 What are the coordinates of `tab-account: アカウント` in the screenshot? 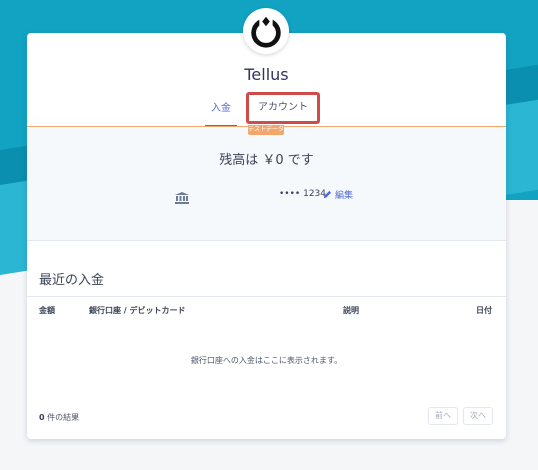 It's located at (283, 108).